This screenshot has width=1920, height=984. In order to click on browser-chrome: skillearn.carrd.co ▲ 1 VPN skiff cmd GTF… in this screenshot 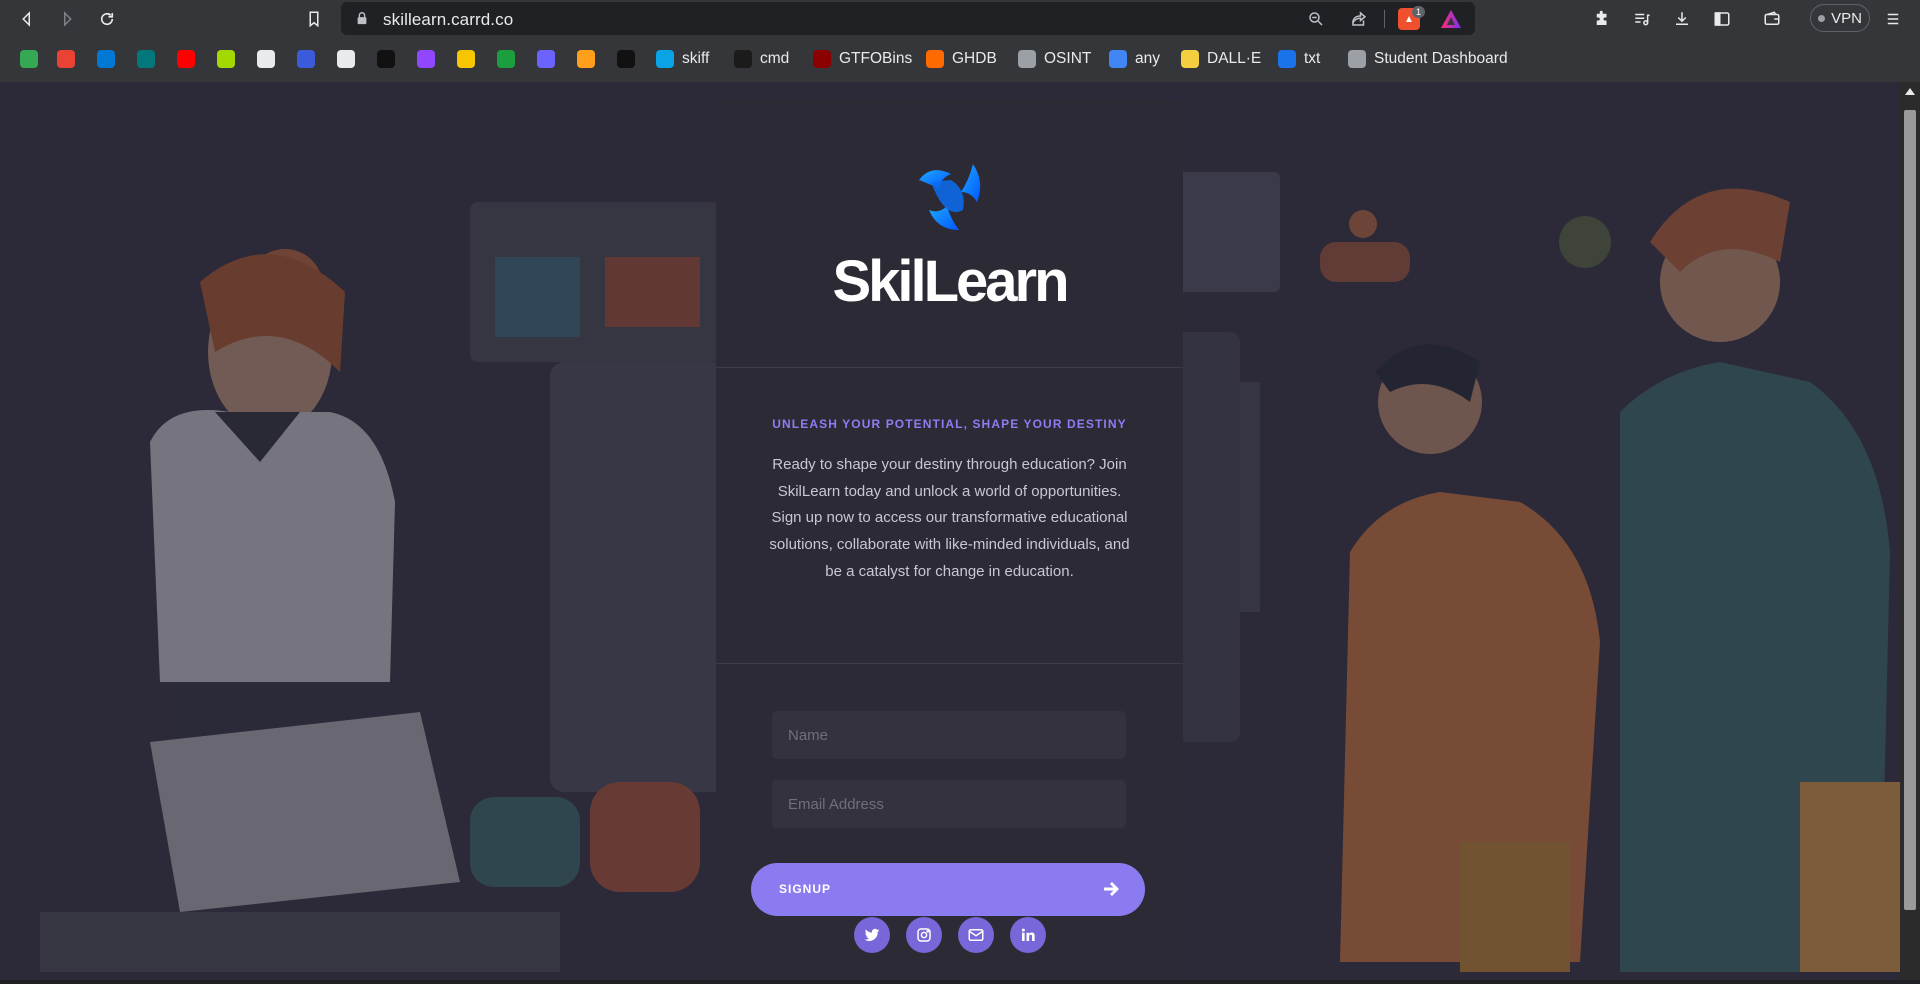, I will do `click(960, 41)`.